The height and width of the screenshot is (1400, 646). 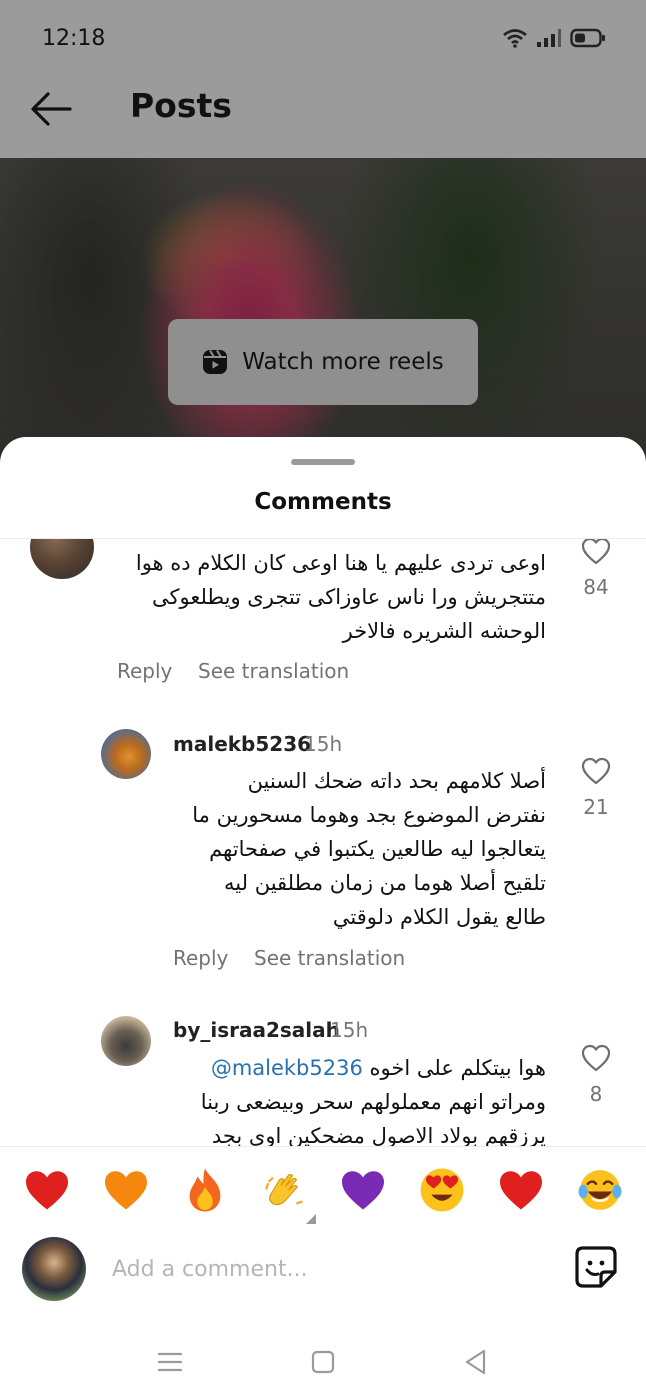 I want to click on clapping-hands-emoji, so click(x=284, y=1190).